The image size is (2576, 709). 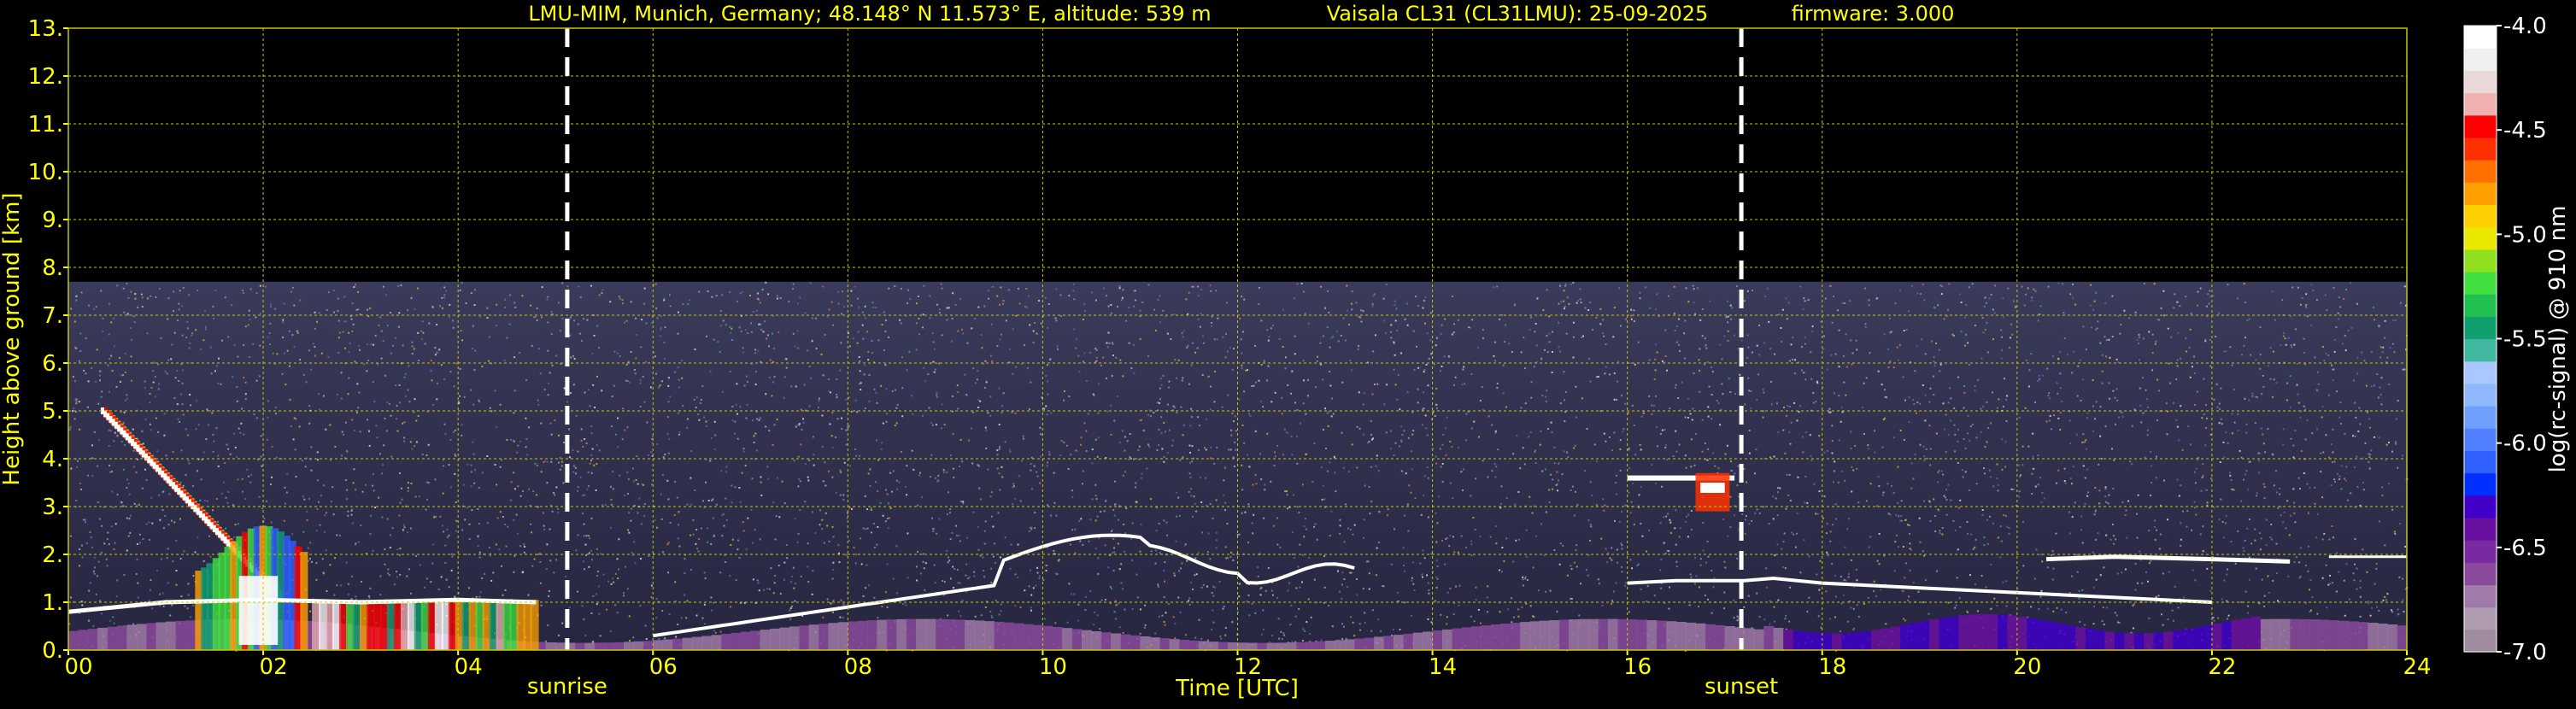 What do you see at coordinates (663, 667) in the screenshot?
I see `x-tick-label: 06` at bounding box center [663, 667].